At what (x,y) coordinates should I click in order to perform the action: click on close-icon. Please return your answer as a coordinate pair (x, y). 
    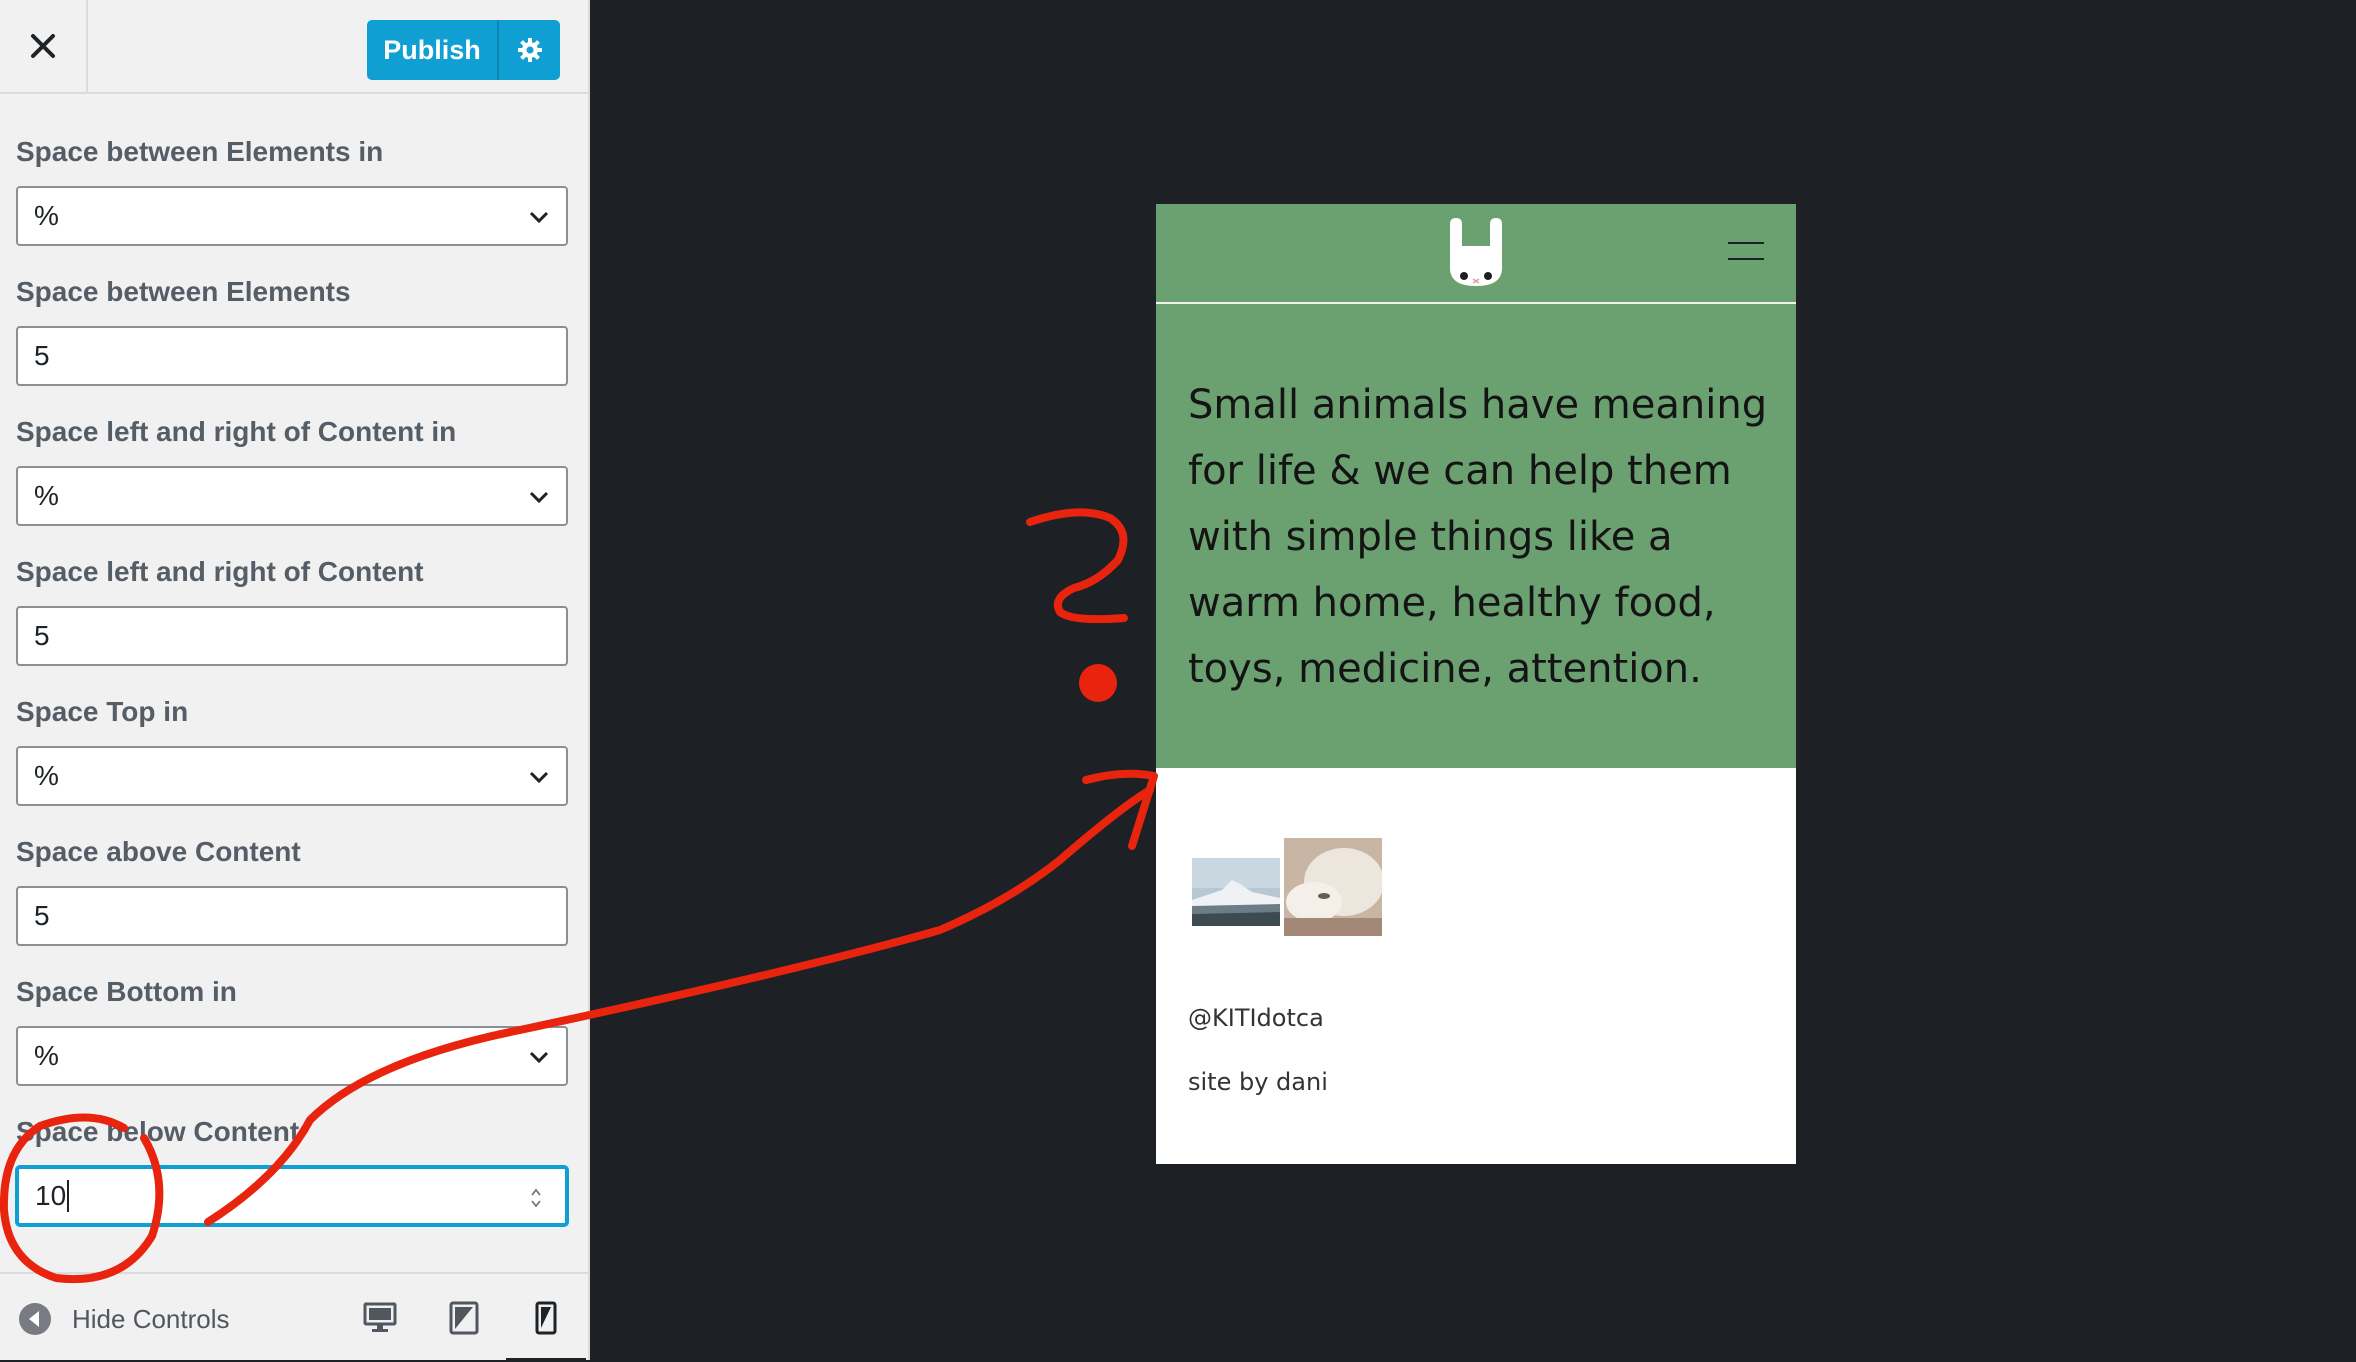
    Looking at the image, I should click on (43, 46).